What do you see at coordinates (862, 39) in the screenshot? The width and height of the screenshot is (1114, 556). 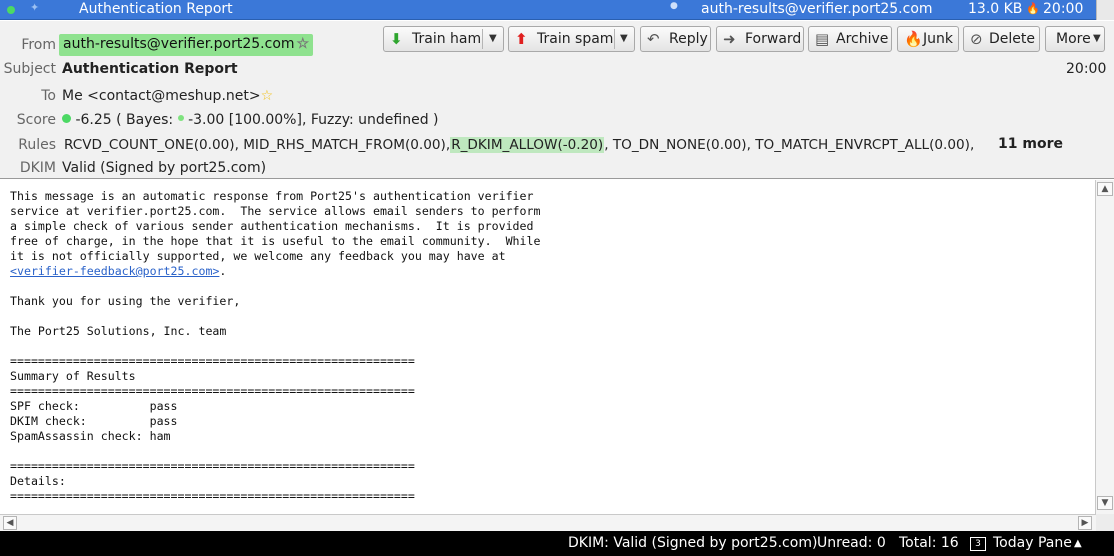 I see `archive-label: Archive` at bounding box center [862, 39].